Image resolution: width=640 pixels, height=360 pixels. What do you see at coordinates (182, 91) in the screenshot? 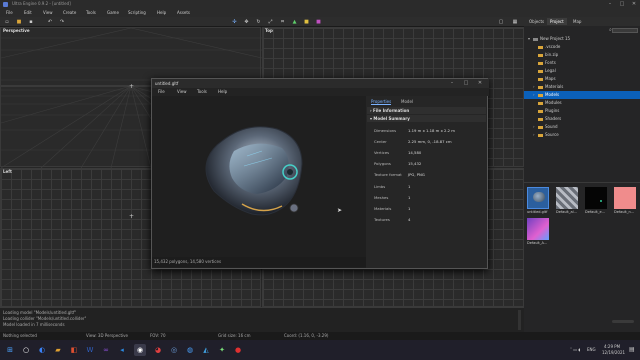
I see `dialog-menu-view: View` at bounding box center [182, 91].